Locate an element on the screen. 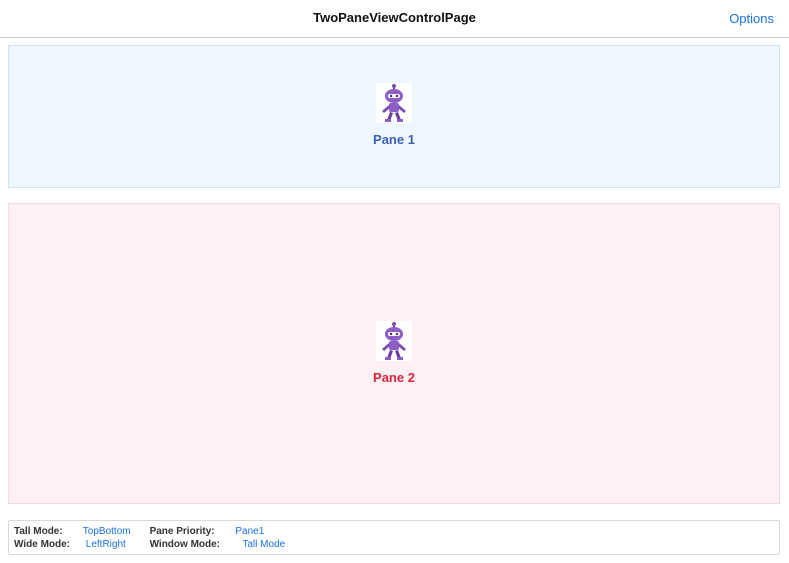 This screenshot has width=789, height=563. pane-1-content: Pane 1 is located at coordinates (394, 115).